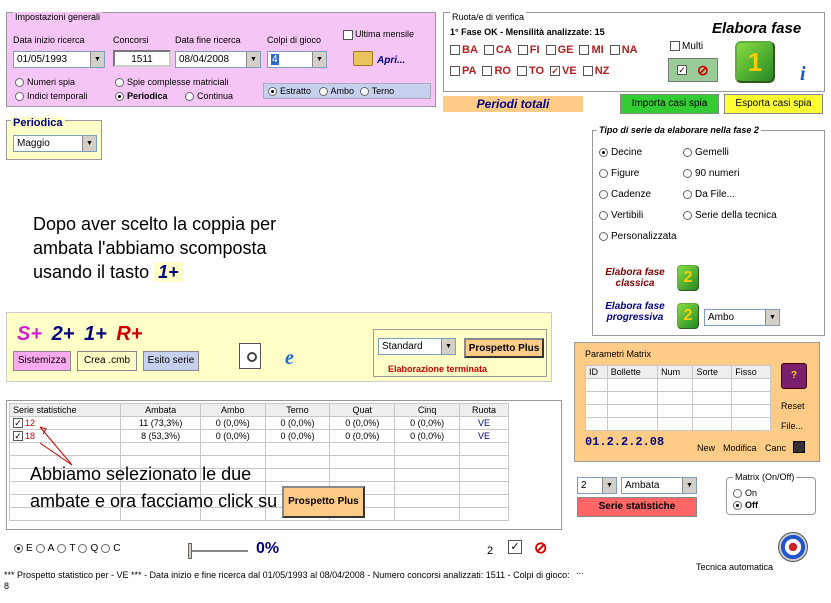  Describe the element at coordinates (297, 59) in the screenshot. I see `colpi-select: 4 ▼` at that location.